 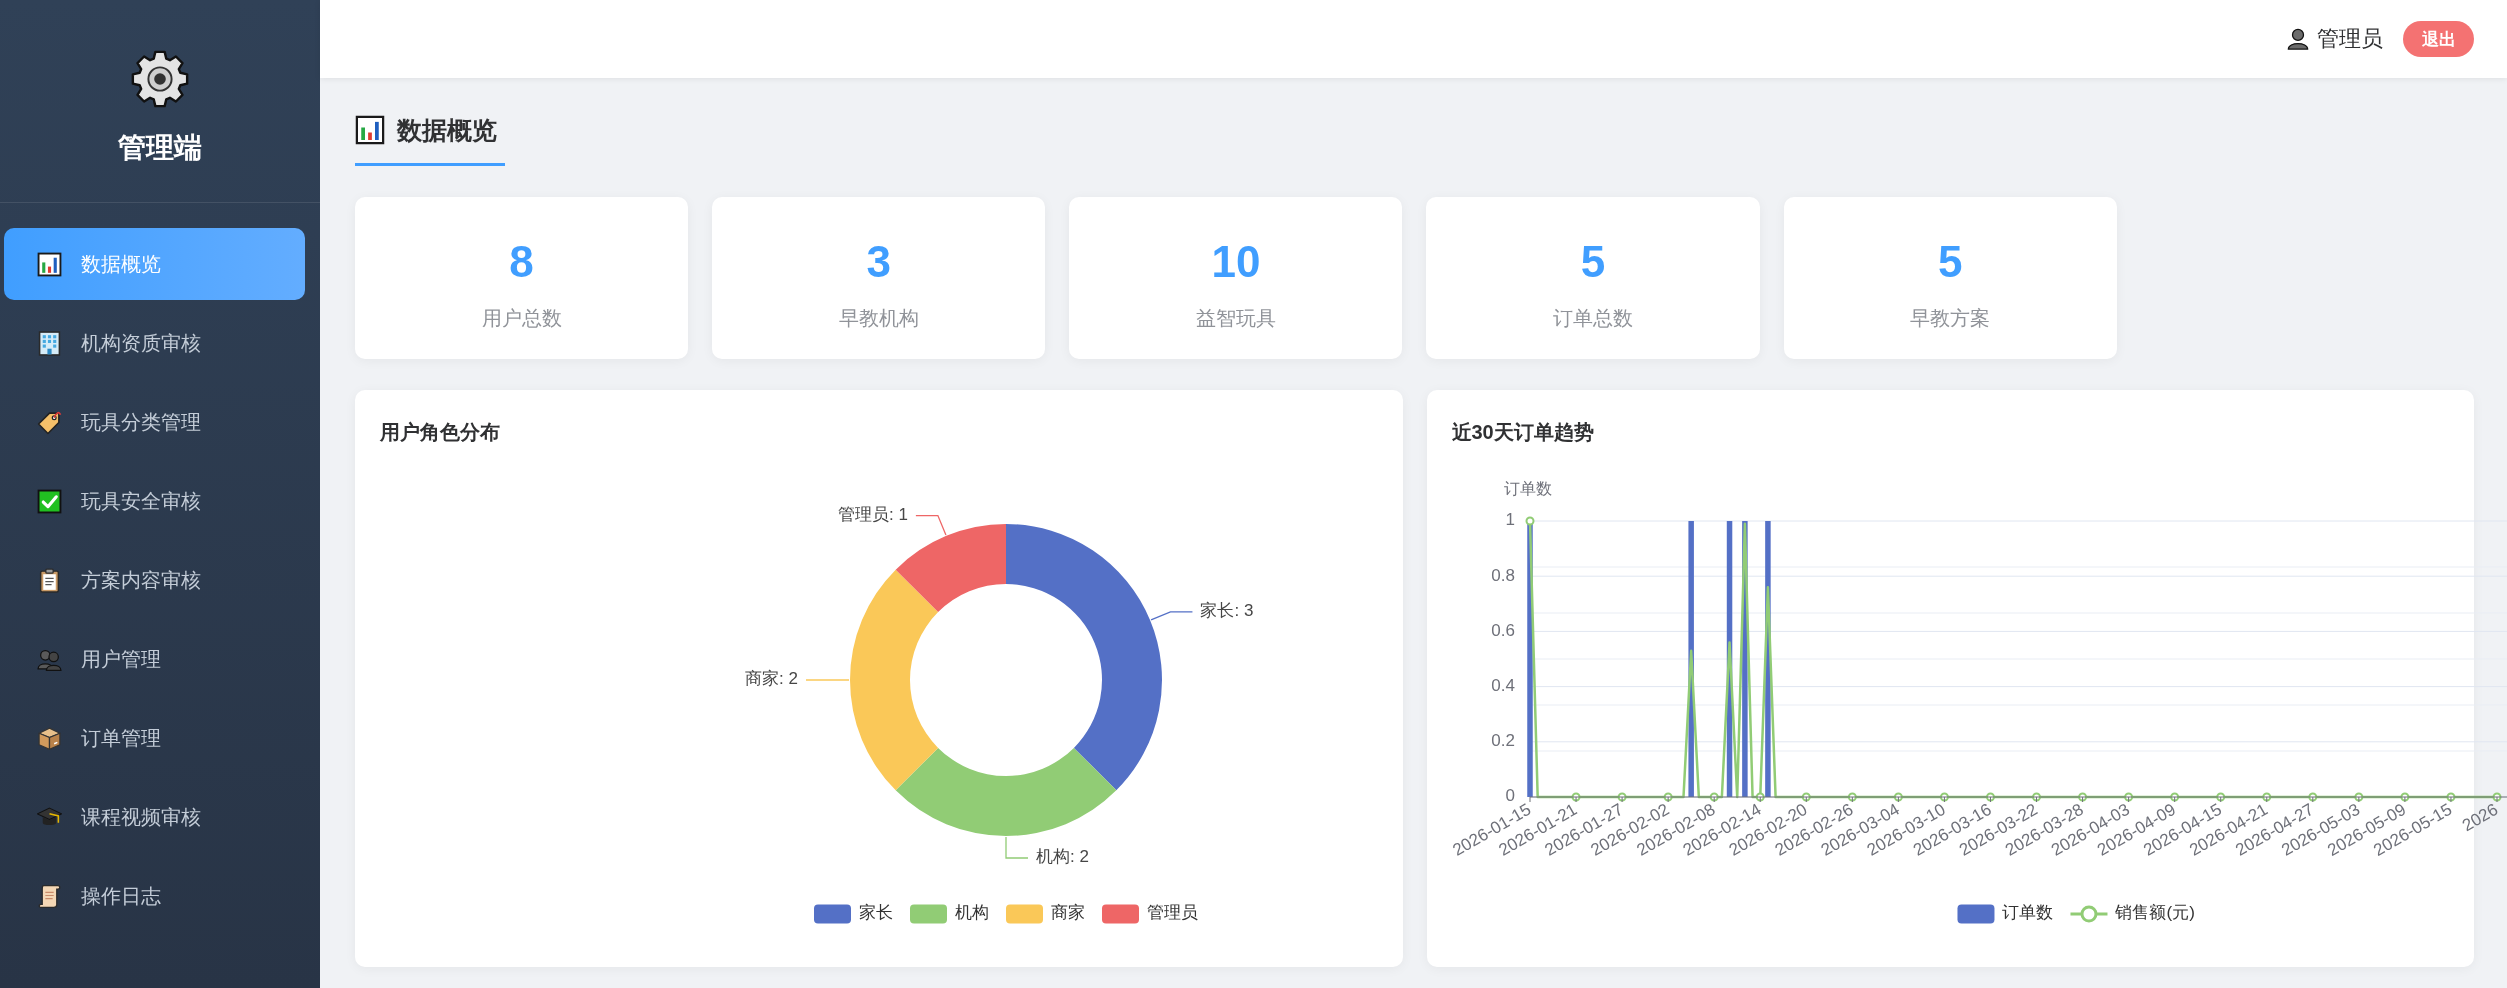 I want to click on stat-label: 用户总数, so click(x=521, y=318).